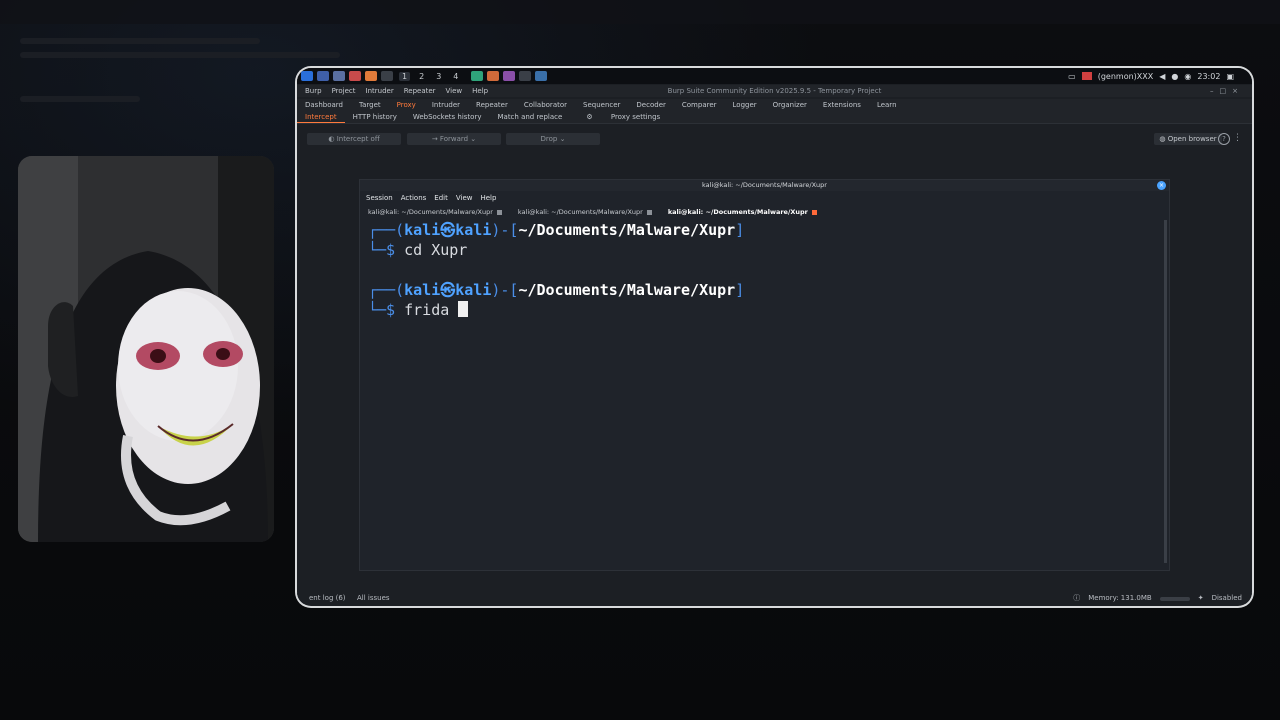  Describe the element at coordinates (1120, 598) in the screenshot. I see `memory-label: Memory: 131.0MB` at that location.